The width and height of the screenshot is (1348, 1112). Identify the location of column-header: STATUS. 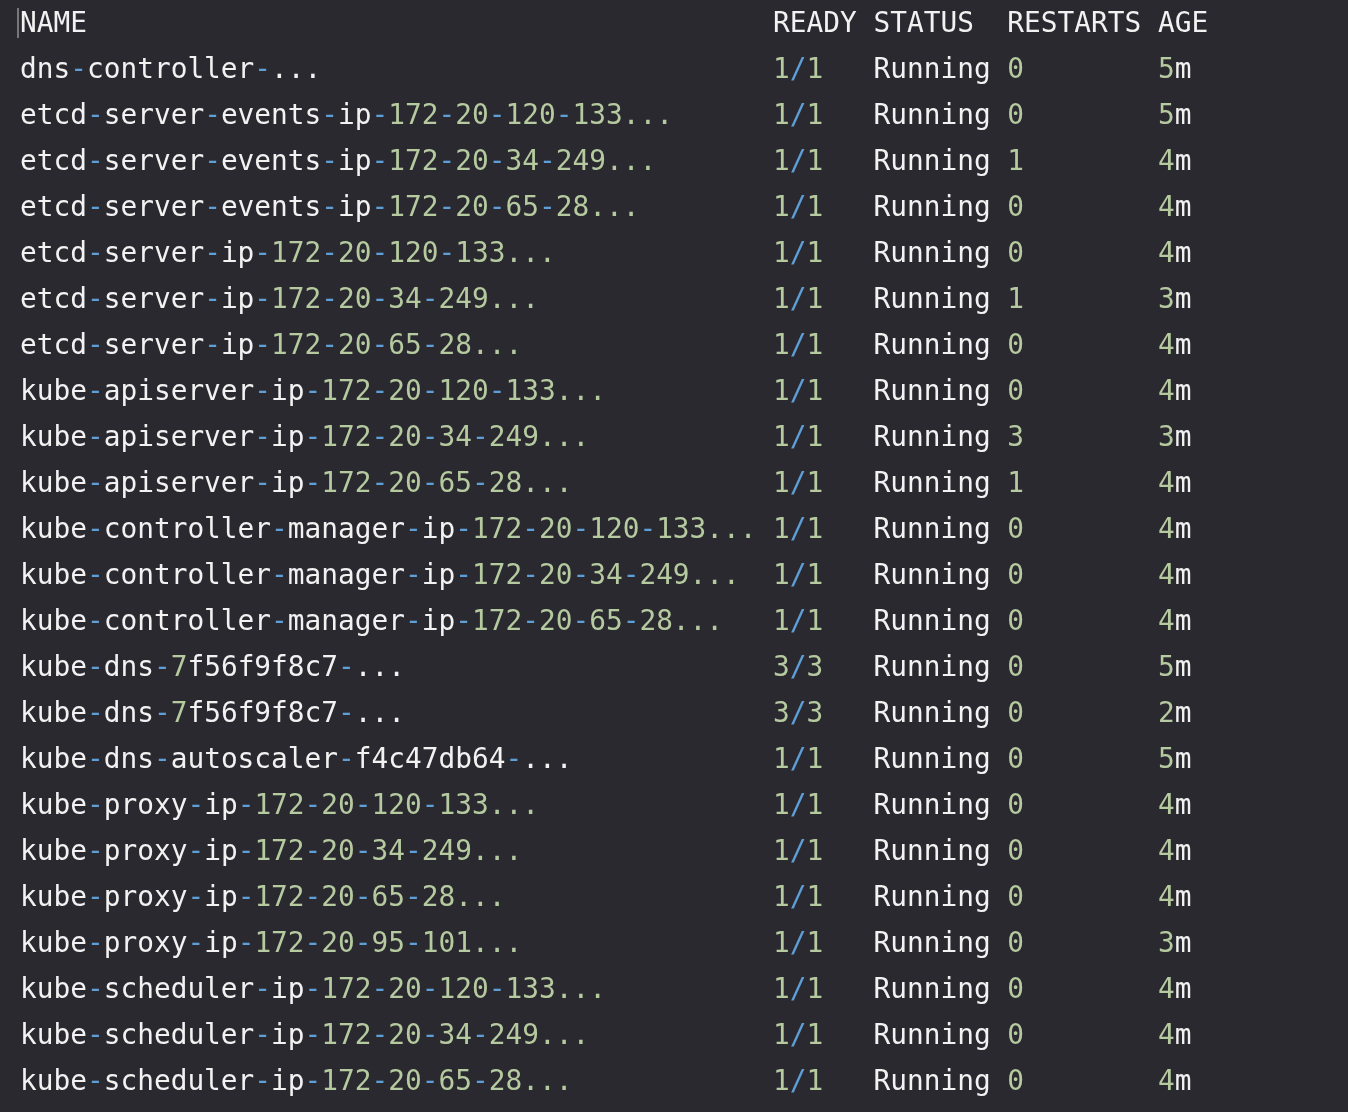
(923, 23).